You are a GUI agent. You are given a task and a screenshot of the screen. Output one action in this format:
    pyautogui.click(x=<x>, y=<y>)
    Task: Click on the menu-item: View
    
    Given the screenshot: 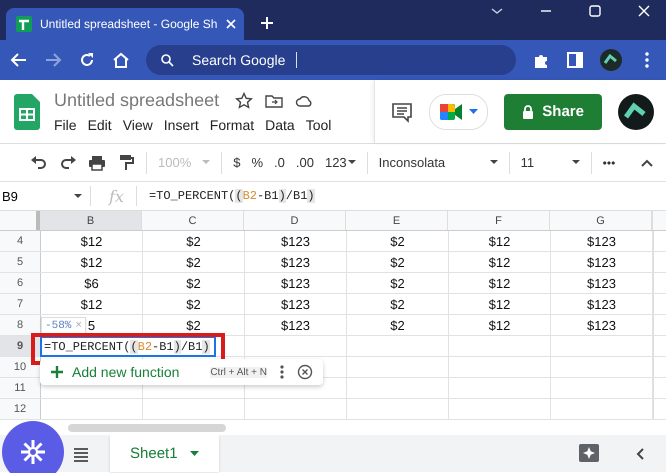 What is the action you would take?
    pyautogui.click(x=137, y=125)
    